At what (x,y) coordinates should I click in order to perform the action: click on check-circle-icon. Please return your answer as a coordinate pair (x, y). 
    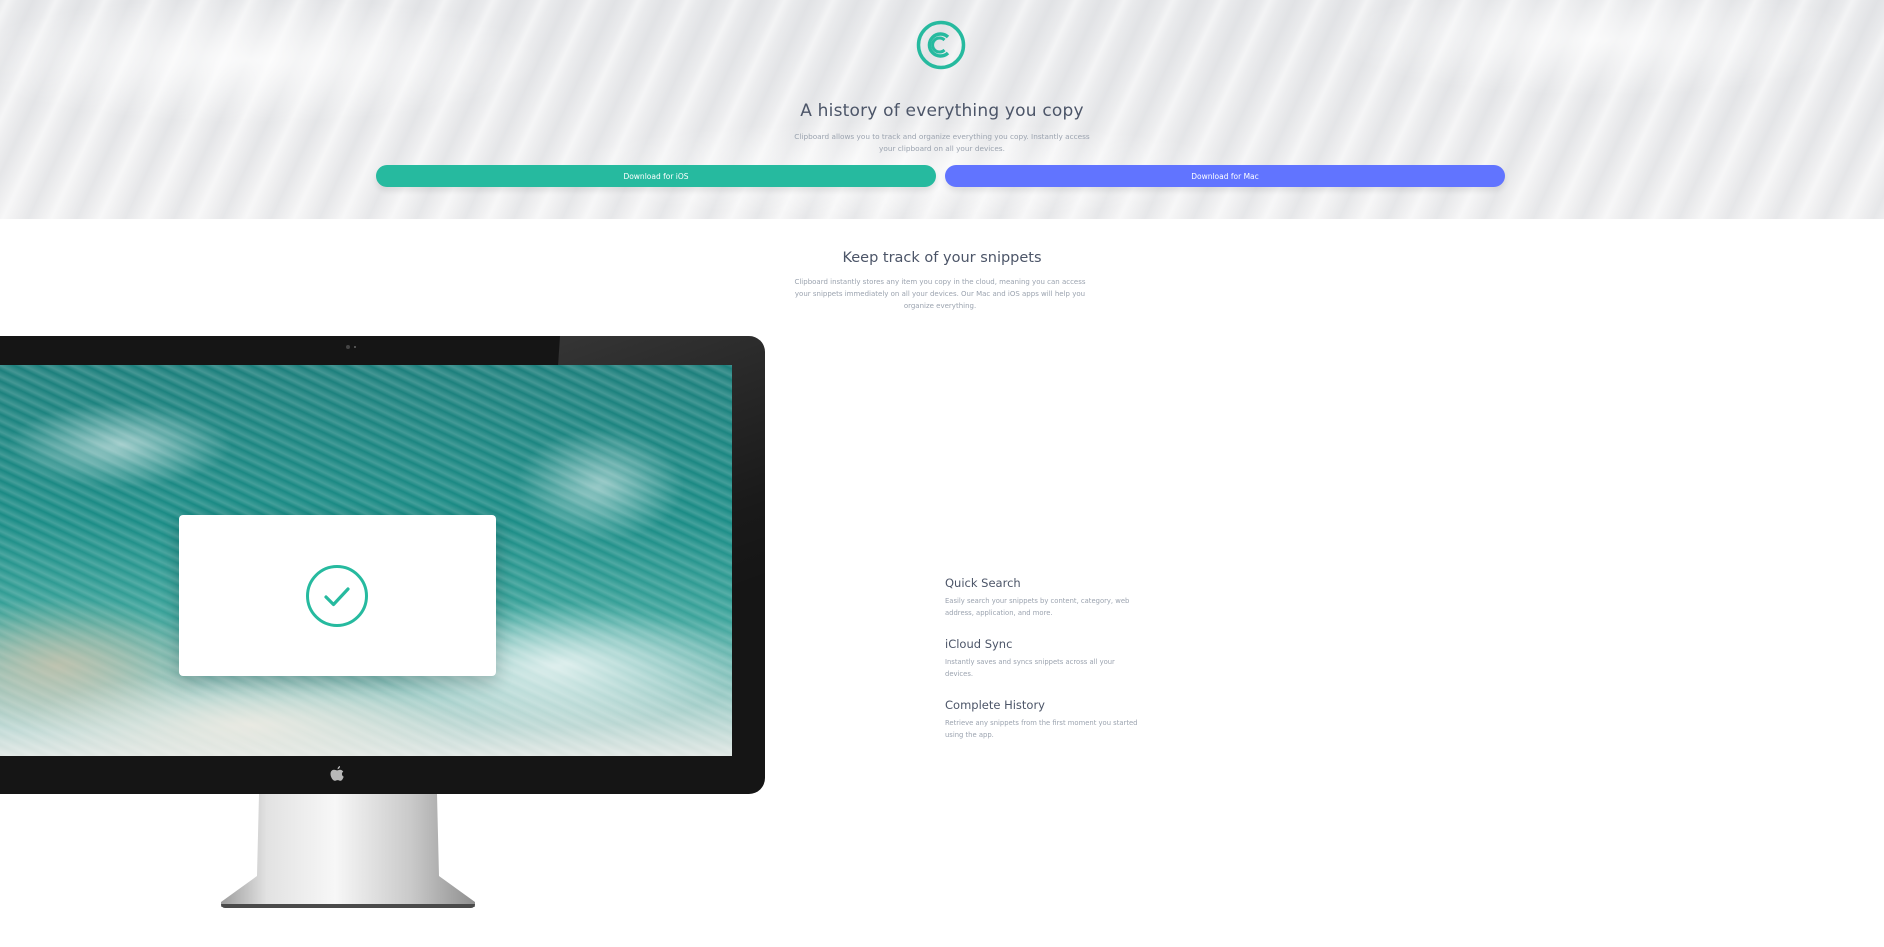
    Looking at the image, I should click on (337, 596).